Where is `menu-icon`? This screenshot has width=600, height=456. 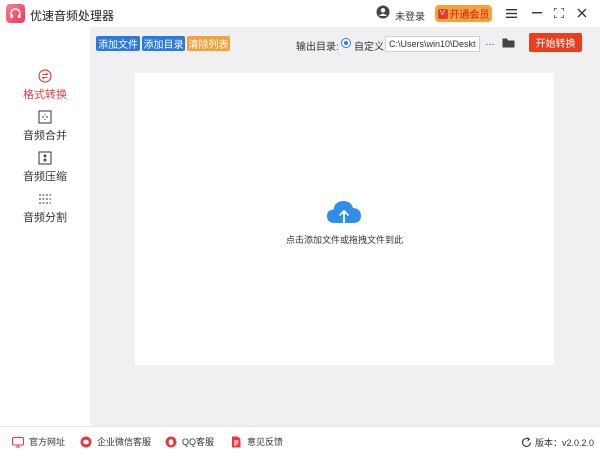 menu-icon is located at coordinates (511, 13).